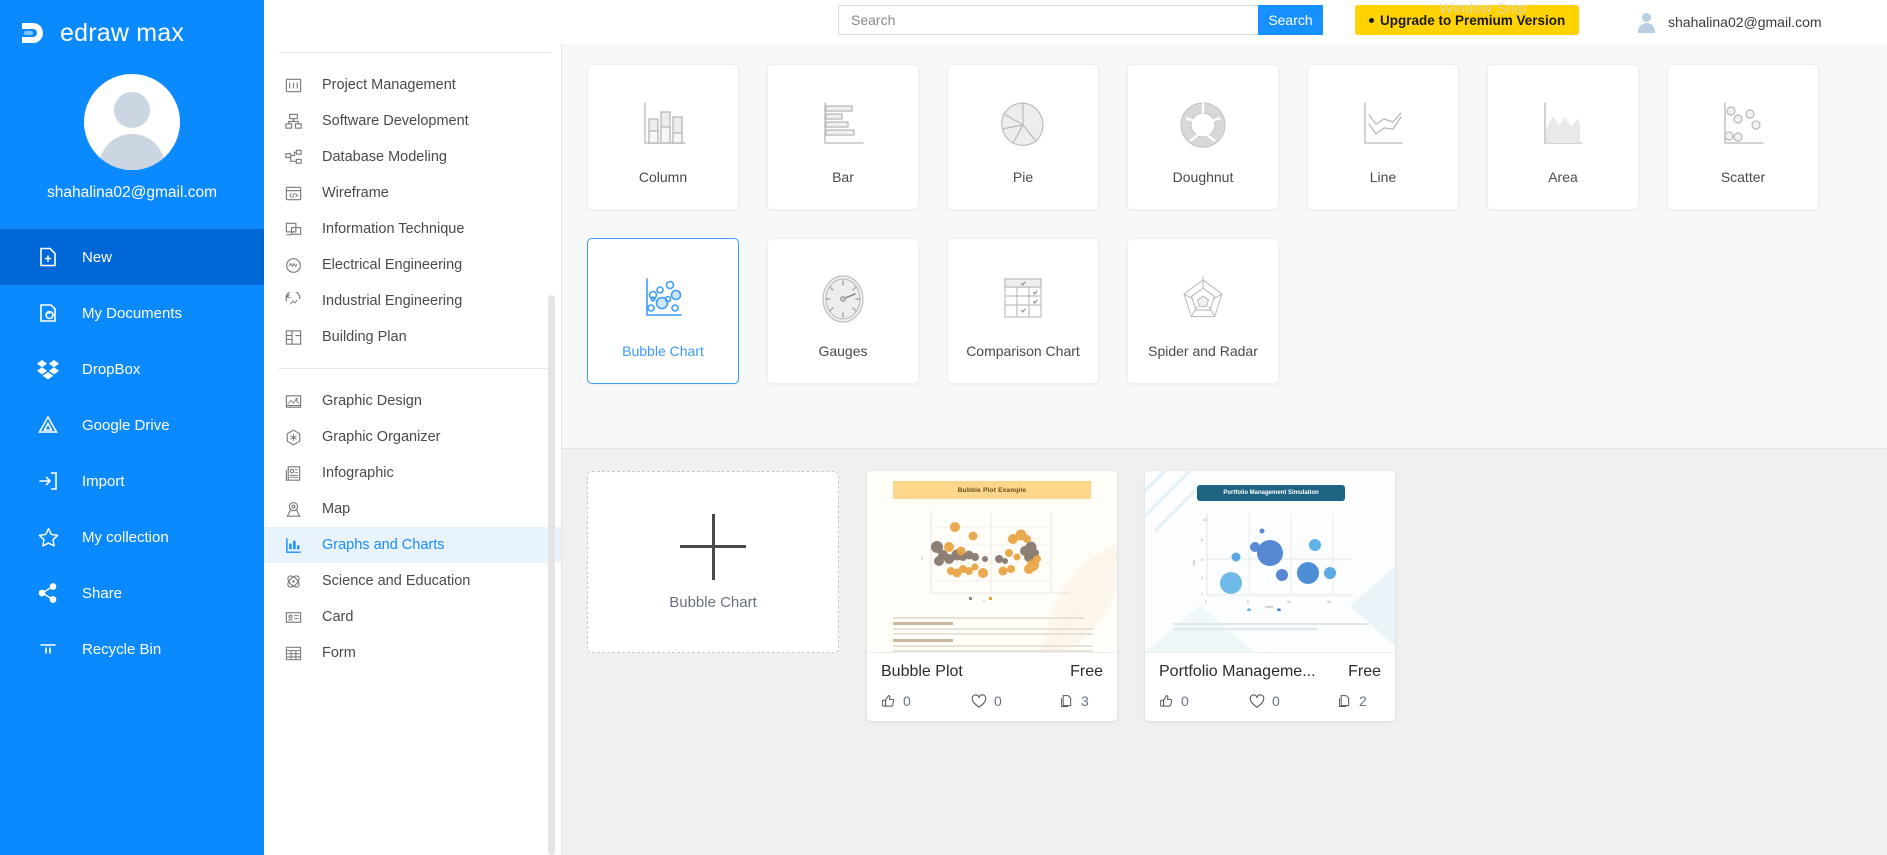 This screenshot has height=855, width=1887. I want to click on create-new-label: Bubble Chart, so click(713, 602).